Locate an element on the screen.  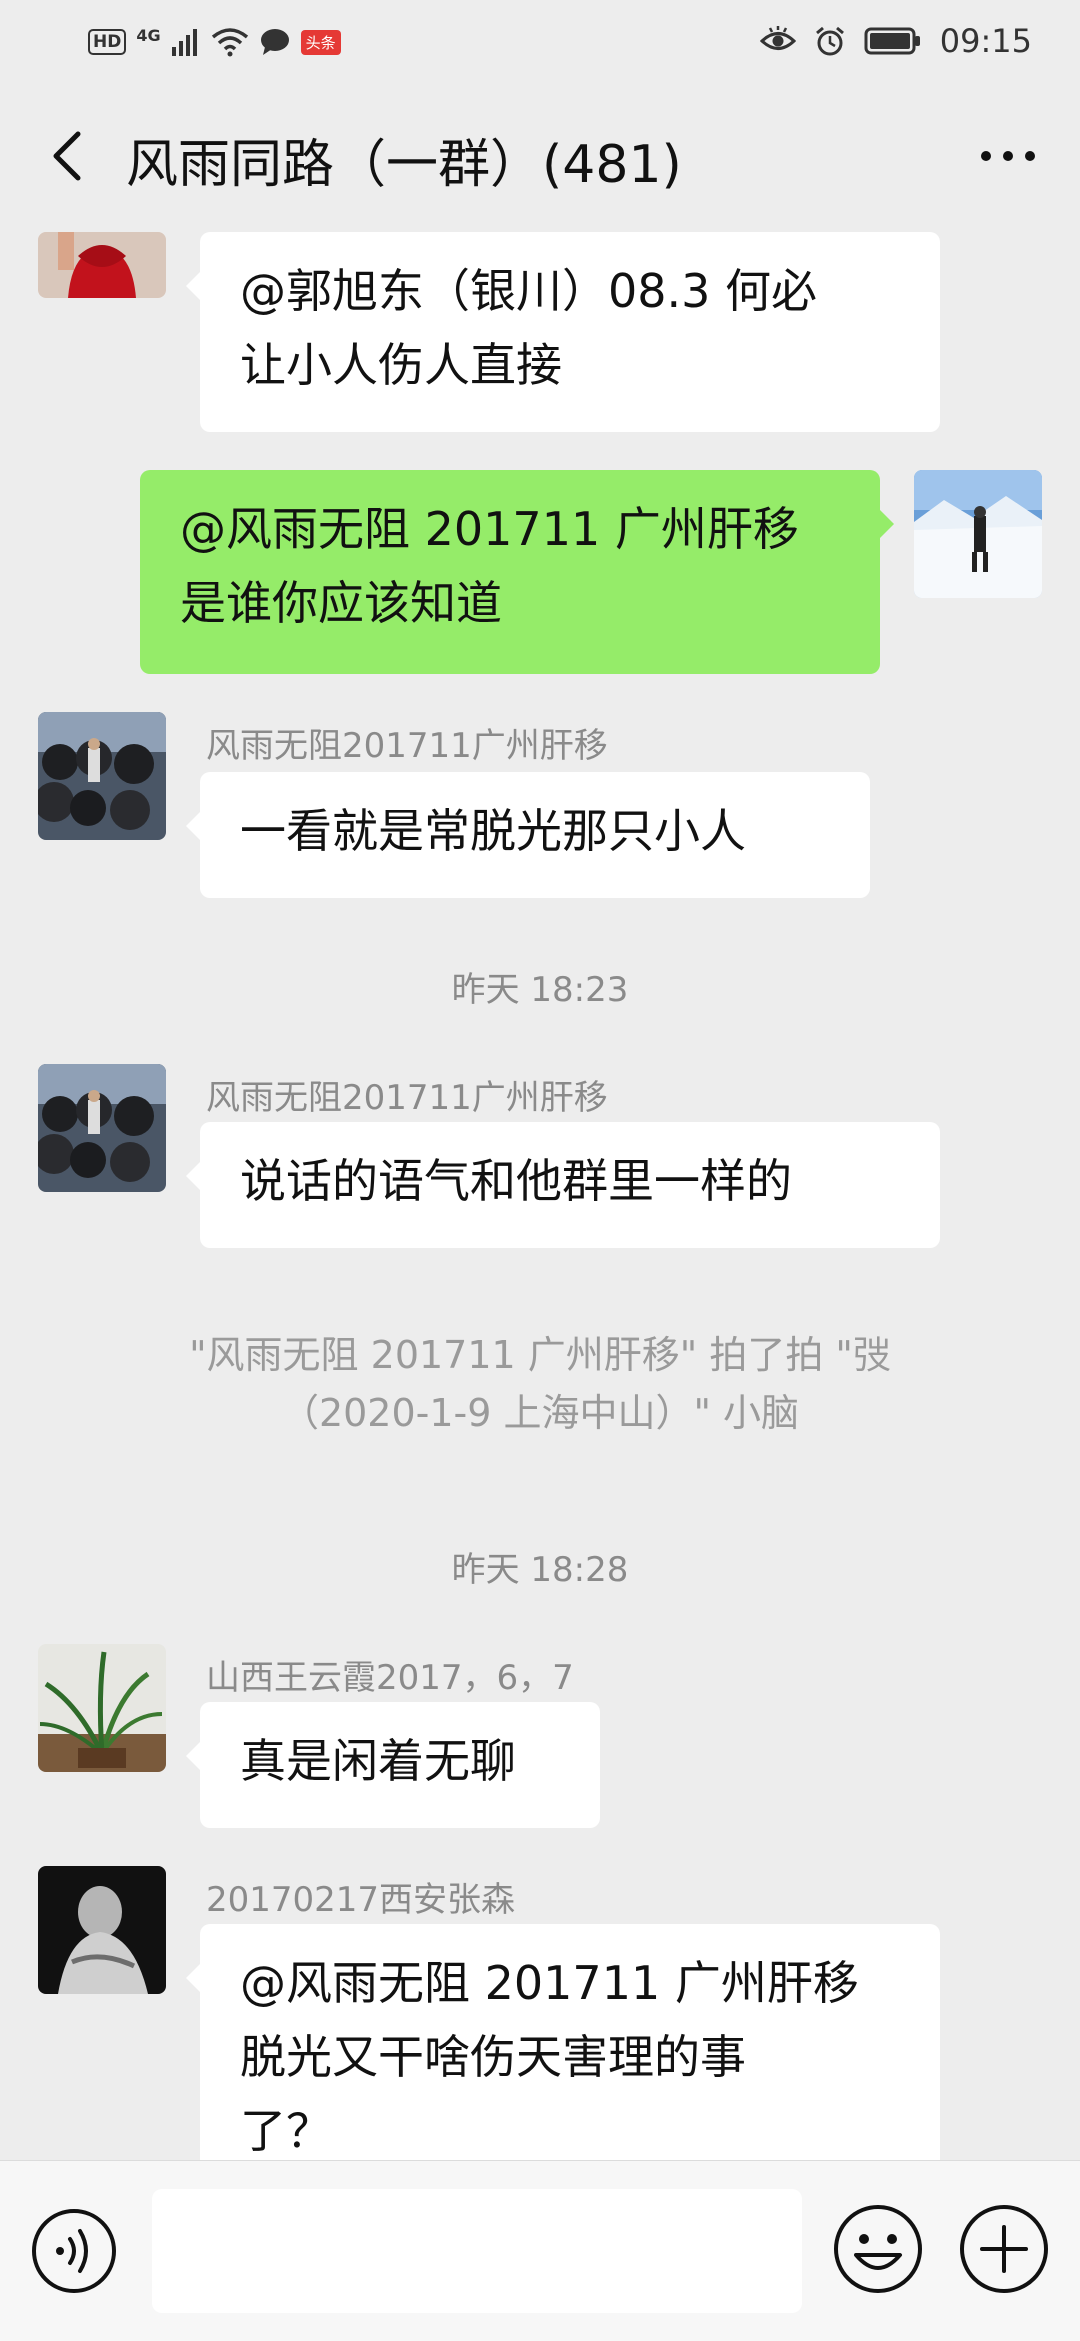
system-line: （2020-1-9 上海中山）" 小脑 is located at coordinates (540, 1413).